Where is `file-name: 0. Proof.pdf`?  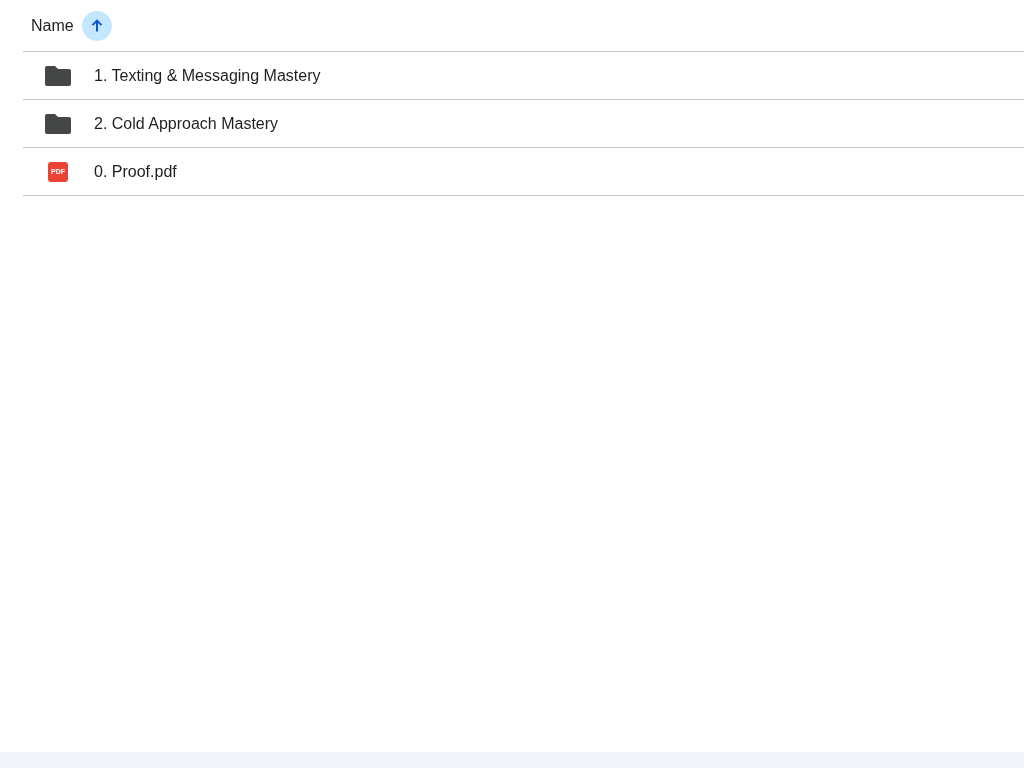 file-name: 0. Proof.pdf is located at coordinates (135, 171).